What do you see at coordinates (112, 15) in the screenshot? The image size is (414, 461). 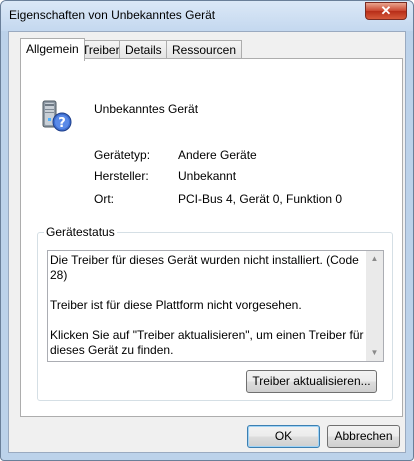 I see `window-title: Eigenschaften von Unbekanntes Gerät` at bounding box center [112, 15].